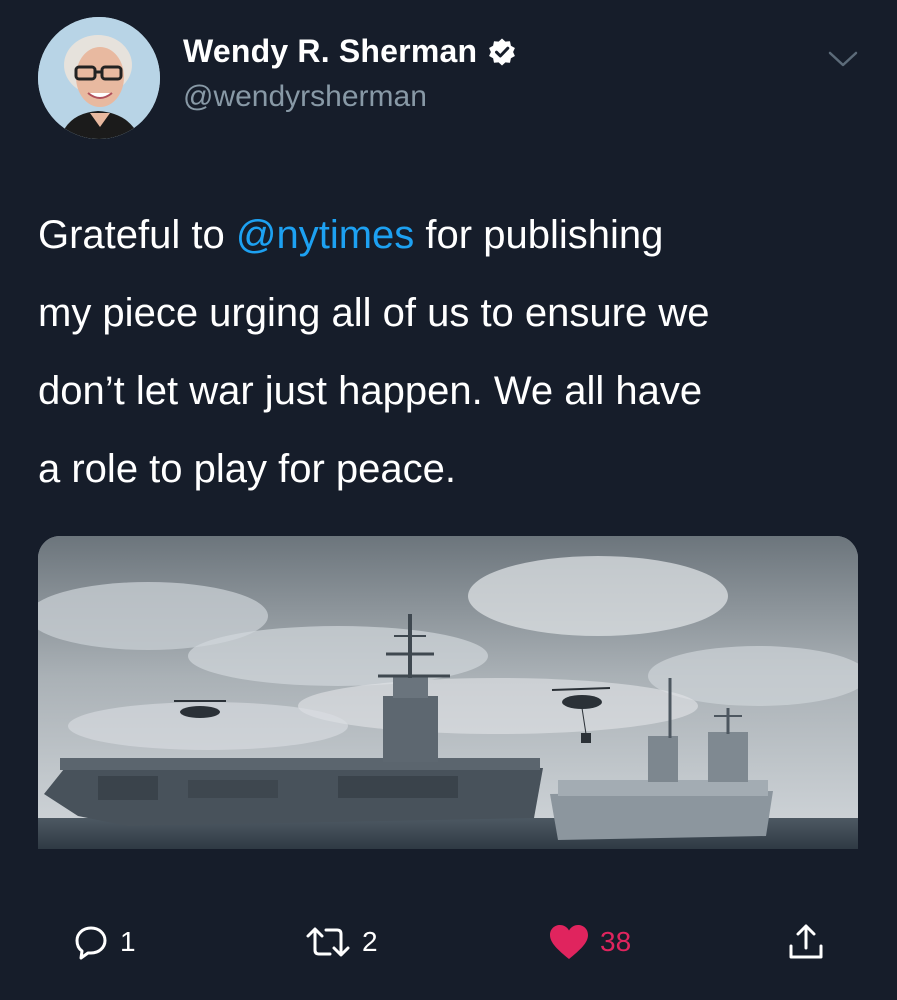  Describe the element at coordinates (589, 942) in the screenshot. I see `like-button: 38` at that location.